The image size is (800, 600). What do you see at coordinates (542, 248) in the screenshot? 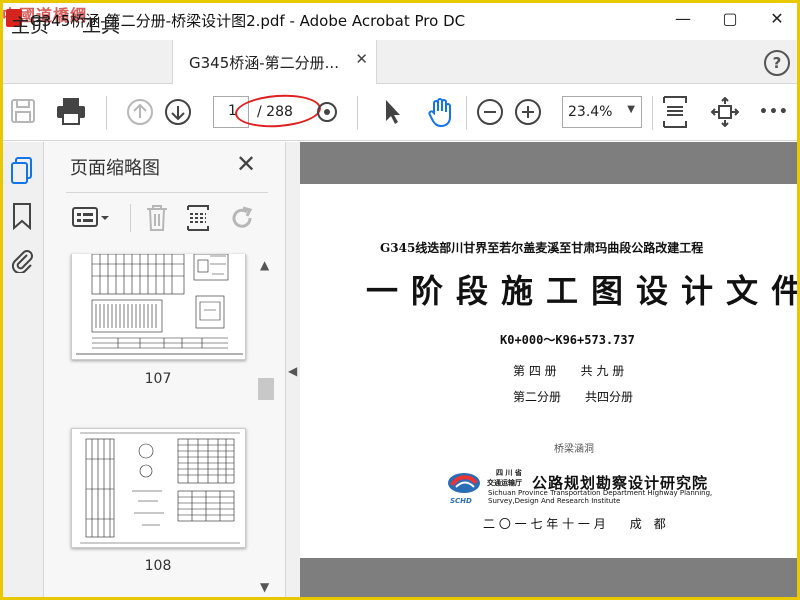
I see `project-line: G345线迭部川甘界至若尔盖麦溪至甘肃玛曲段公路改建工程` at bounding box center [542, 248].